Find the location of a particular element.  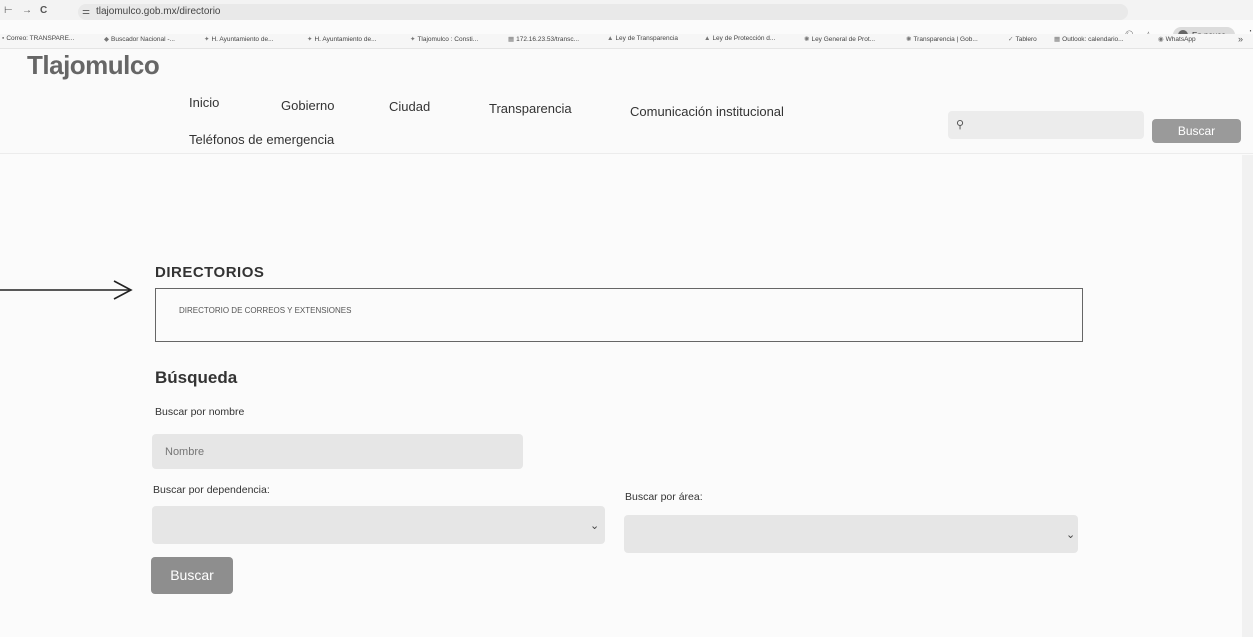

area-label: Buscar por área: is located at coordinates (664, 497).